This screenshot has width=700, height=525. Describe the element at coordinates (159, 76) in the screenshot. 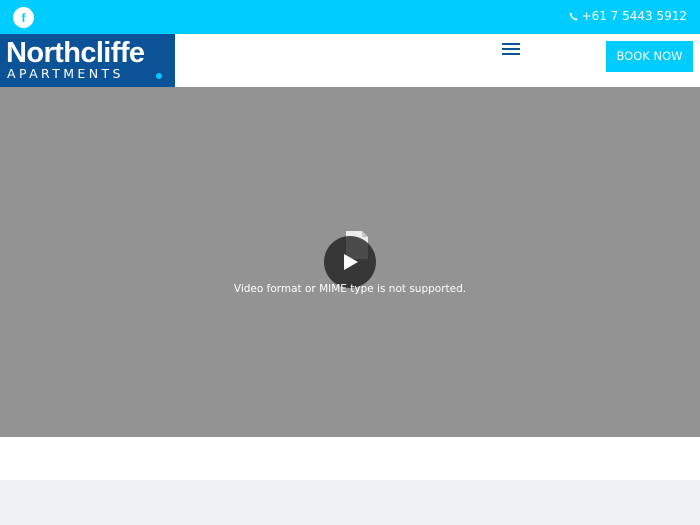

I see `logo-dot` at that location.